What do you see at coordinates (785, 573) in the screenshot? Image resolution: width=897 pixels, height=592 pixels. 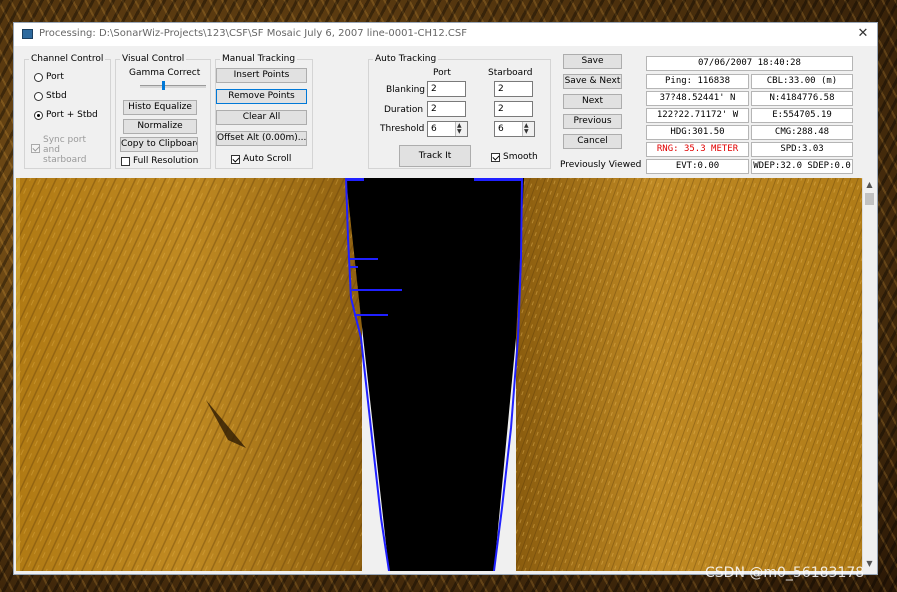 I see `watermark: CSDN @m0_56183178` at bounding box center [785, 573].